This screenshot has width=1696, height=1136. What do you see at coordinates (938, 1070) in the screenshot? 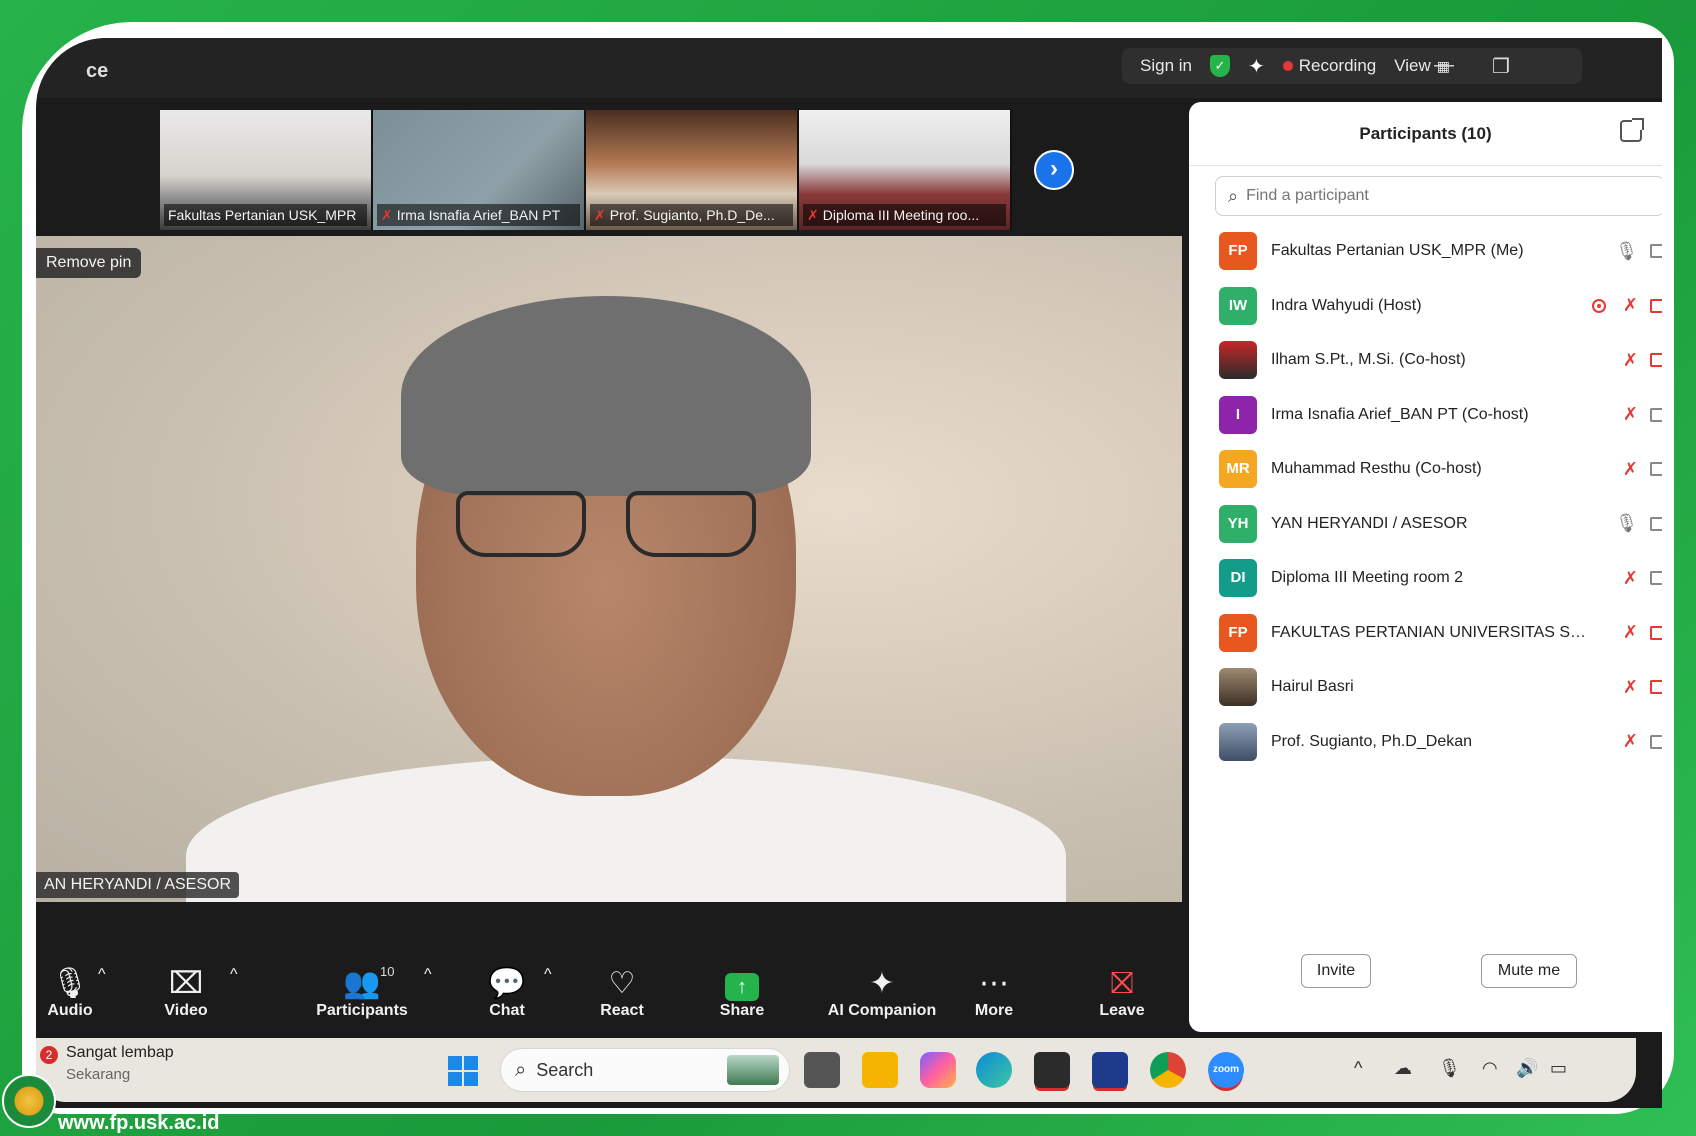
I see `copilot-icon` at bounding box center [938, 1070].